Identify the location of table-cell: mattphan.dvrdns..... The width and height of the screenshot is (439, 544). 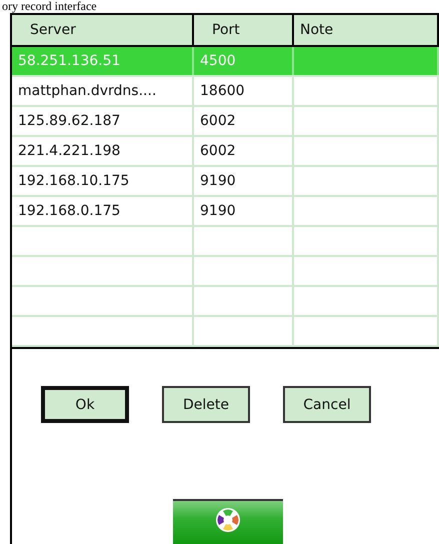
(102, 91).